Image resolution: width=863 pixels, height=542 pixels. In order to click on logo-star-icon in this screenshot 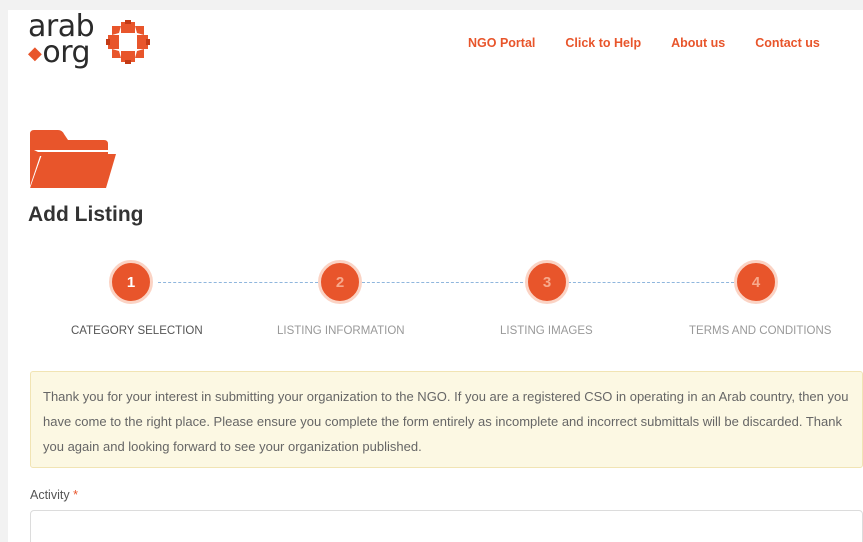, I will do `click(128, 42)`.